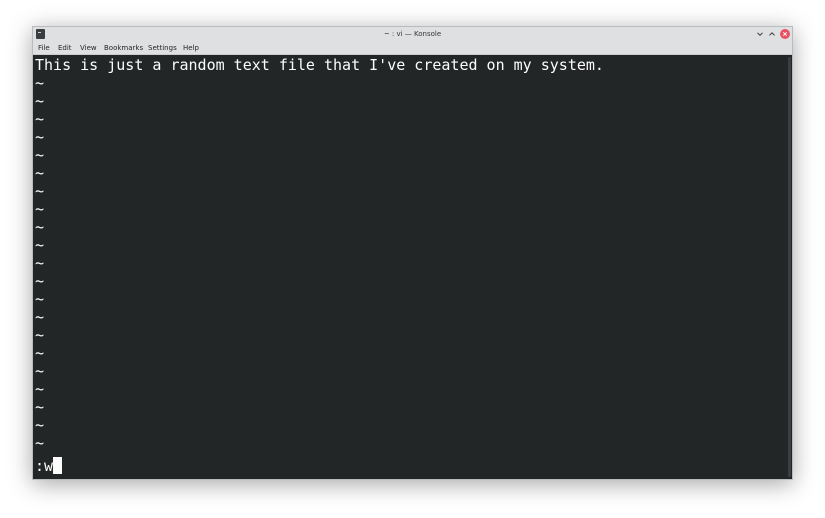  Describe the element at coordinates (88, 48) in the screenshot. I see `menu-view: View` at that location.